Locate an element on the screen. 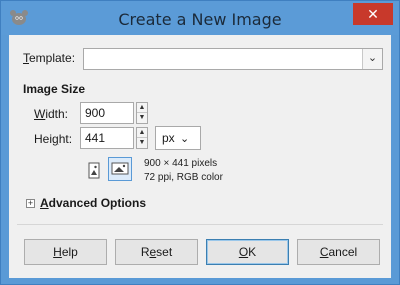  height-down-icon: ▼ is located at coordinates (142, 143).